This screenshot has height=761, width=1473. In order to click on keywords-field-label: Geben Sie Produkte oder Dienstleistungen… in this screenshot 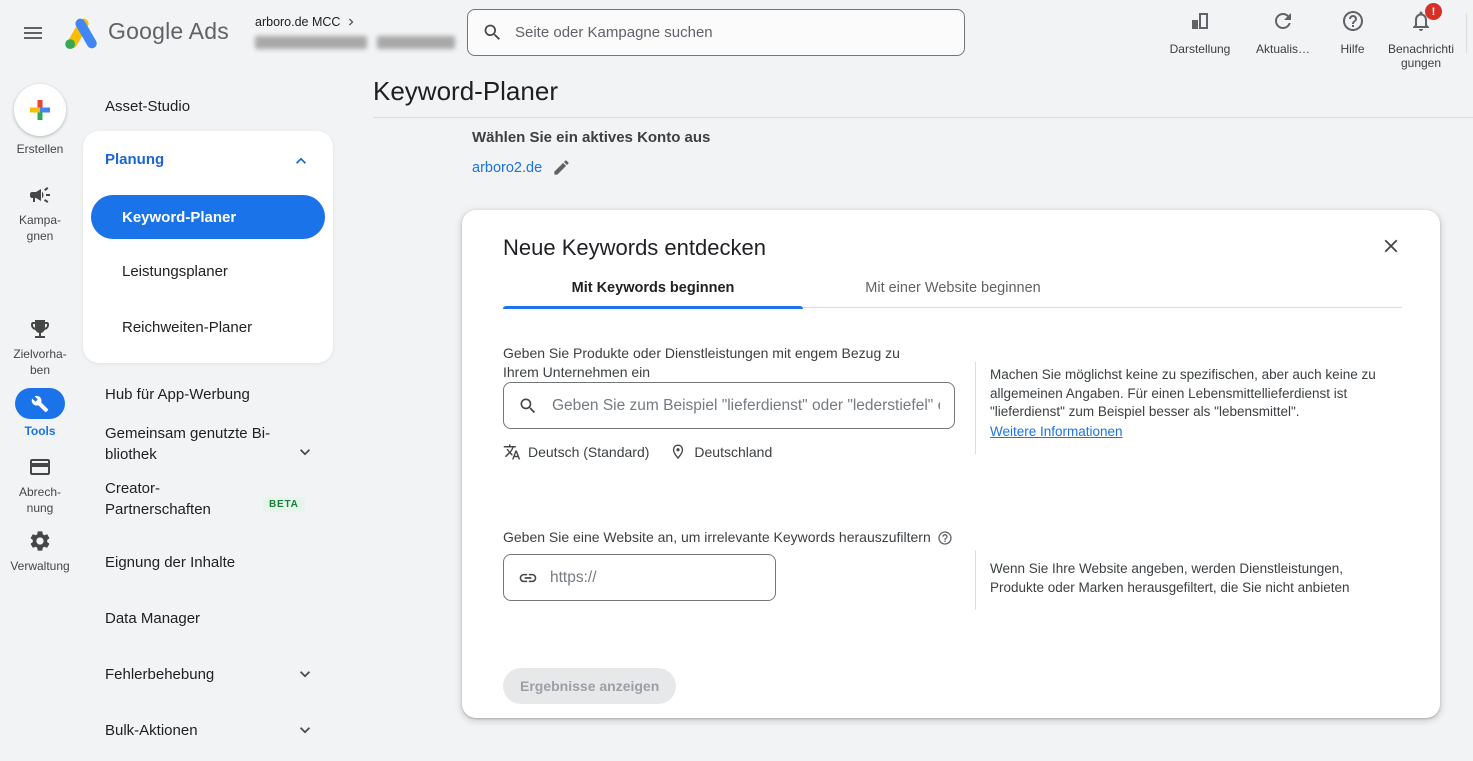, I will do `click(701, 362)`.